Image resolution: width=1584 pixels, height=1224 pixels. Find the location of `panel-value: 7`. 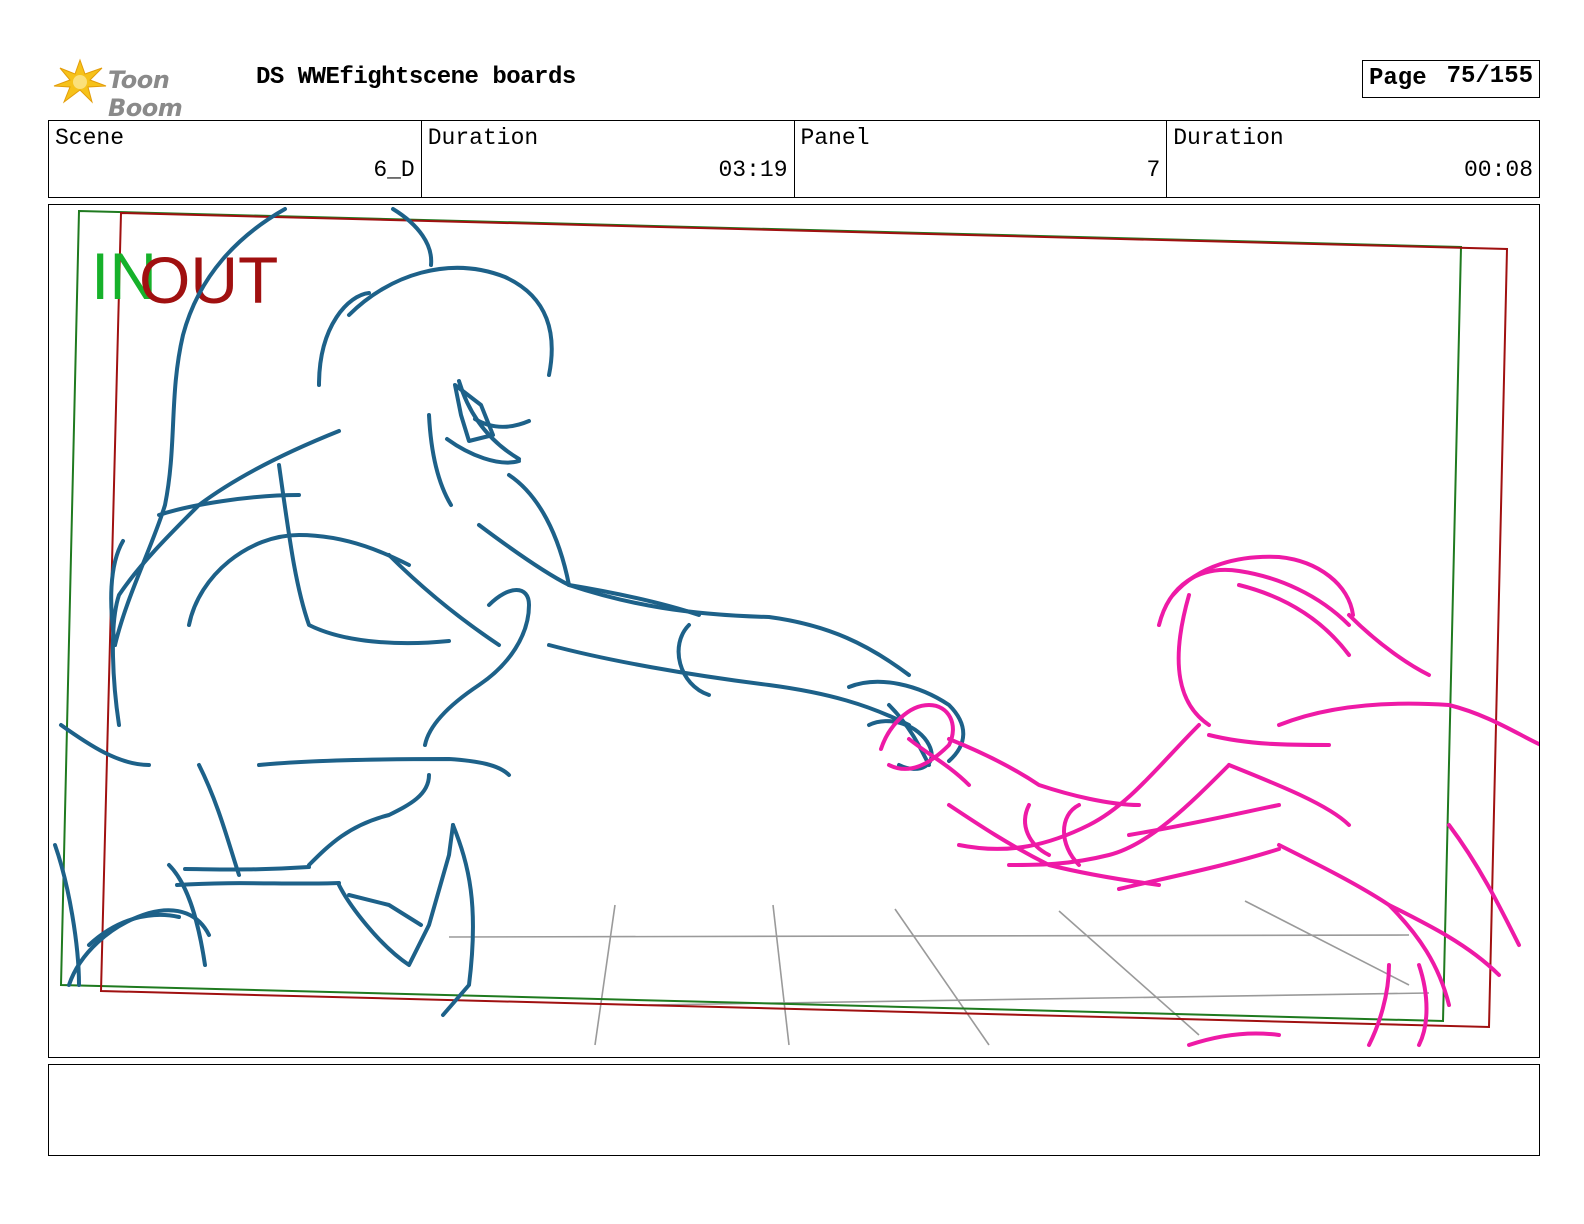

panel-value: 7 is located at coordinates (1153, 170).